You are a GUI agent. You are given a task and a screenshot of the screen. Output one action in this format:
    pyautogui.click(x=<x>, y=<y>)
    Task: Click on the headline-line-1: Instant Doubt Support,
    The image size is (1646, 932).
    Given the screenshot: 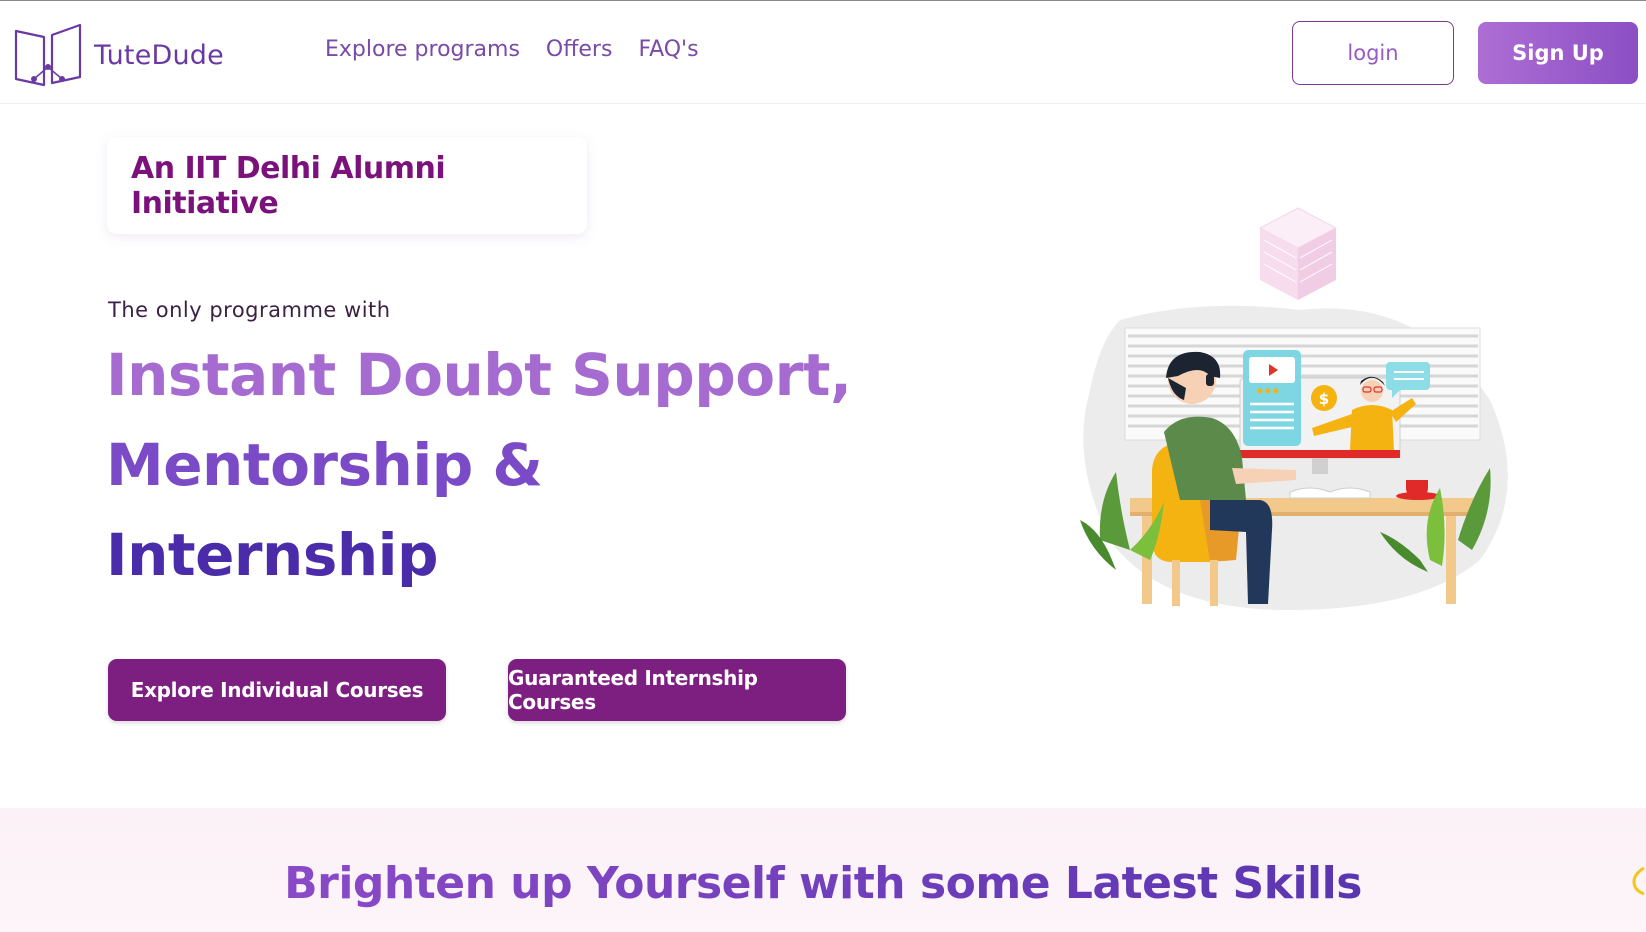 What is the action you would take?
    pyautogui.click(x=479, y=375)
    